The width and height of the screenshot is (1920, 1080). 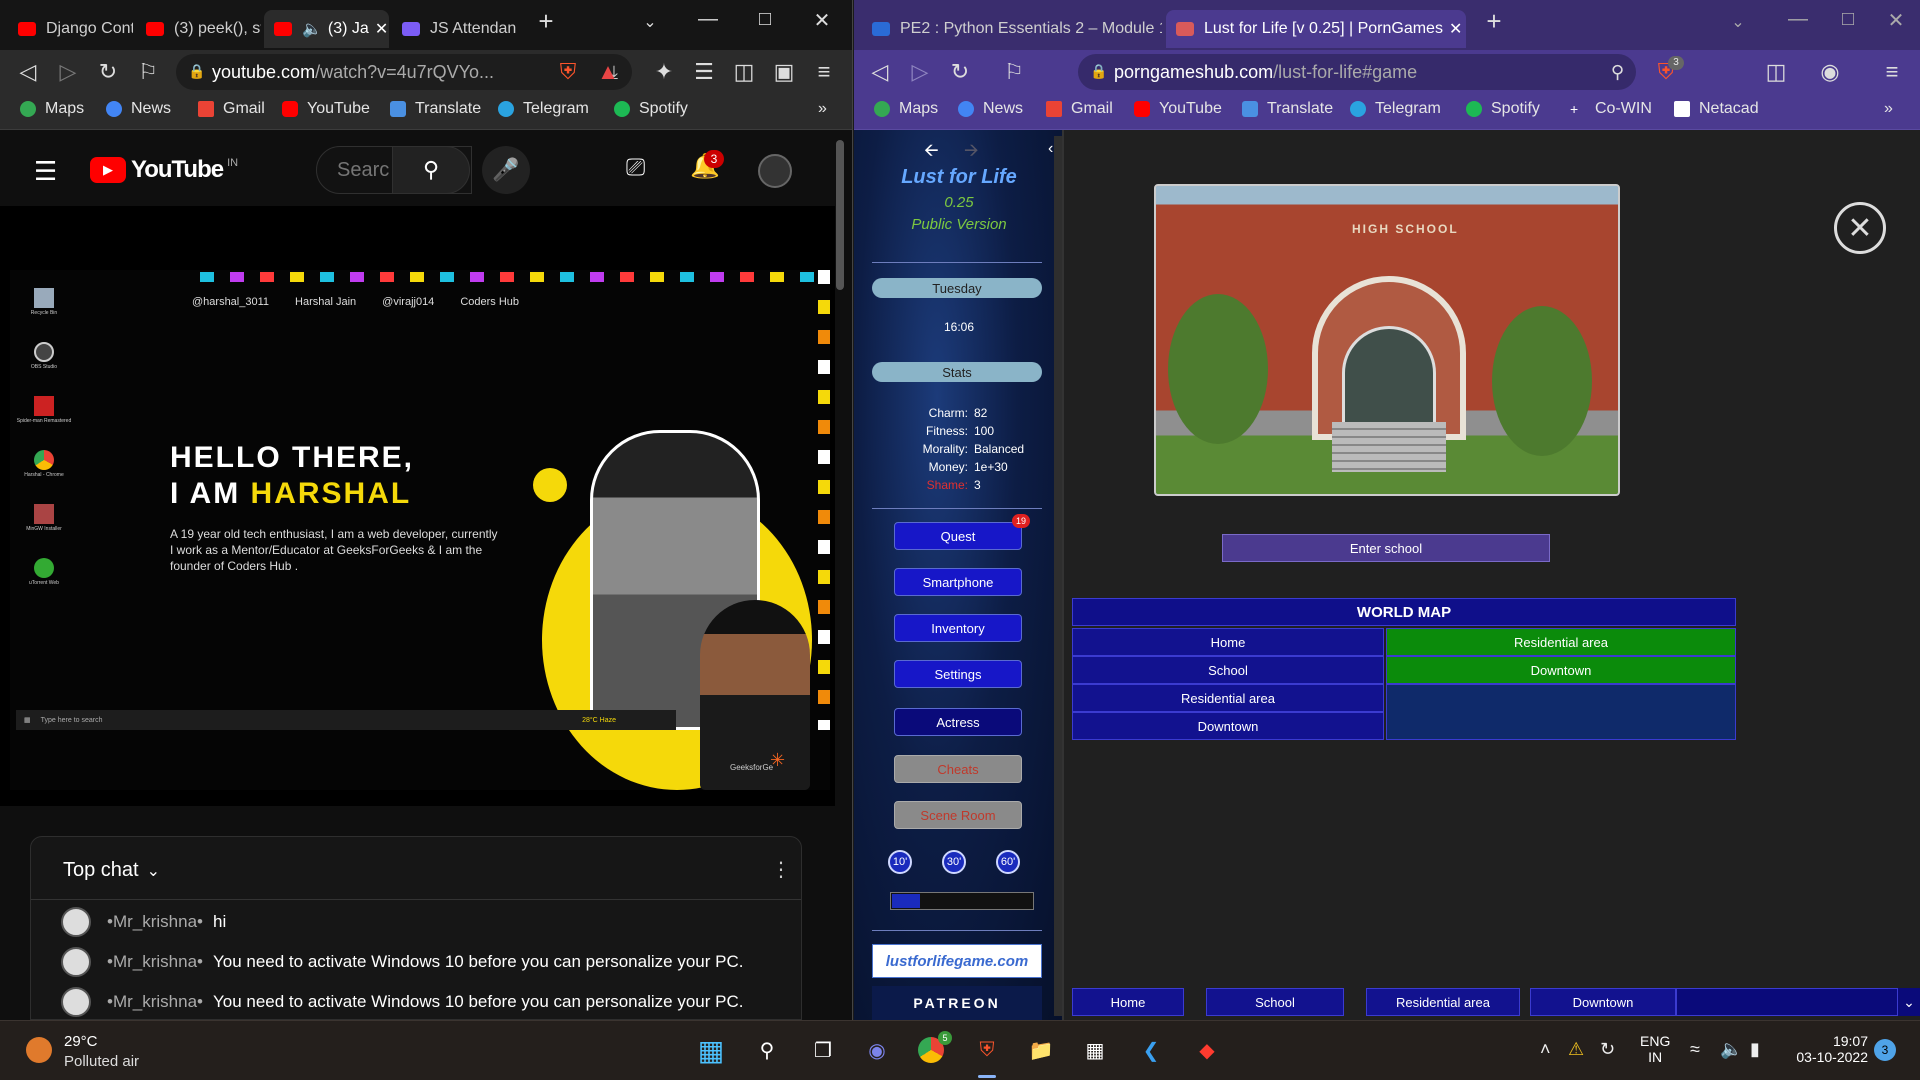 What do you see at coordinates (1151, 1050) in the screenshot?
I see `vscode-icon: ❮` at bounding box center [1151, 1050].